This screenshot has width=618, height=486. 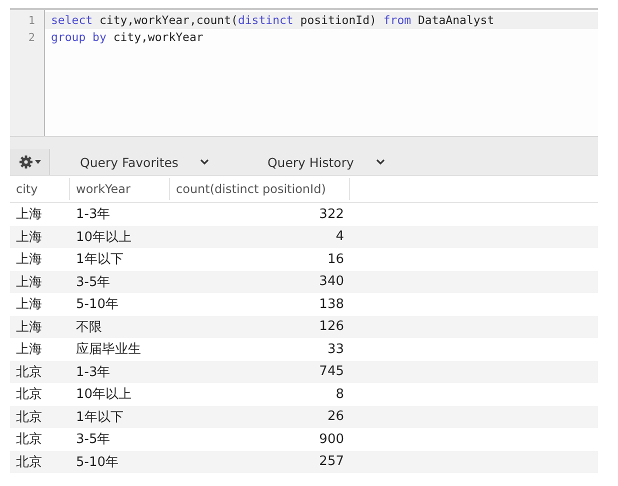 What do you see at coordinates (120, 189) in the screenshot?
I see `column-header: workYear` at bounding box center [120, 189].